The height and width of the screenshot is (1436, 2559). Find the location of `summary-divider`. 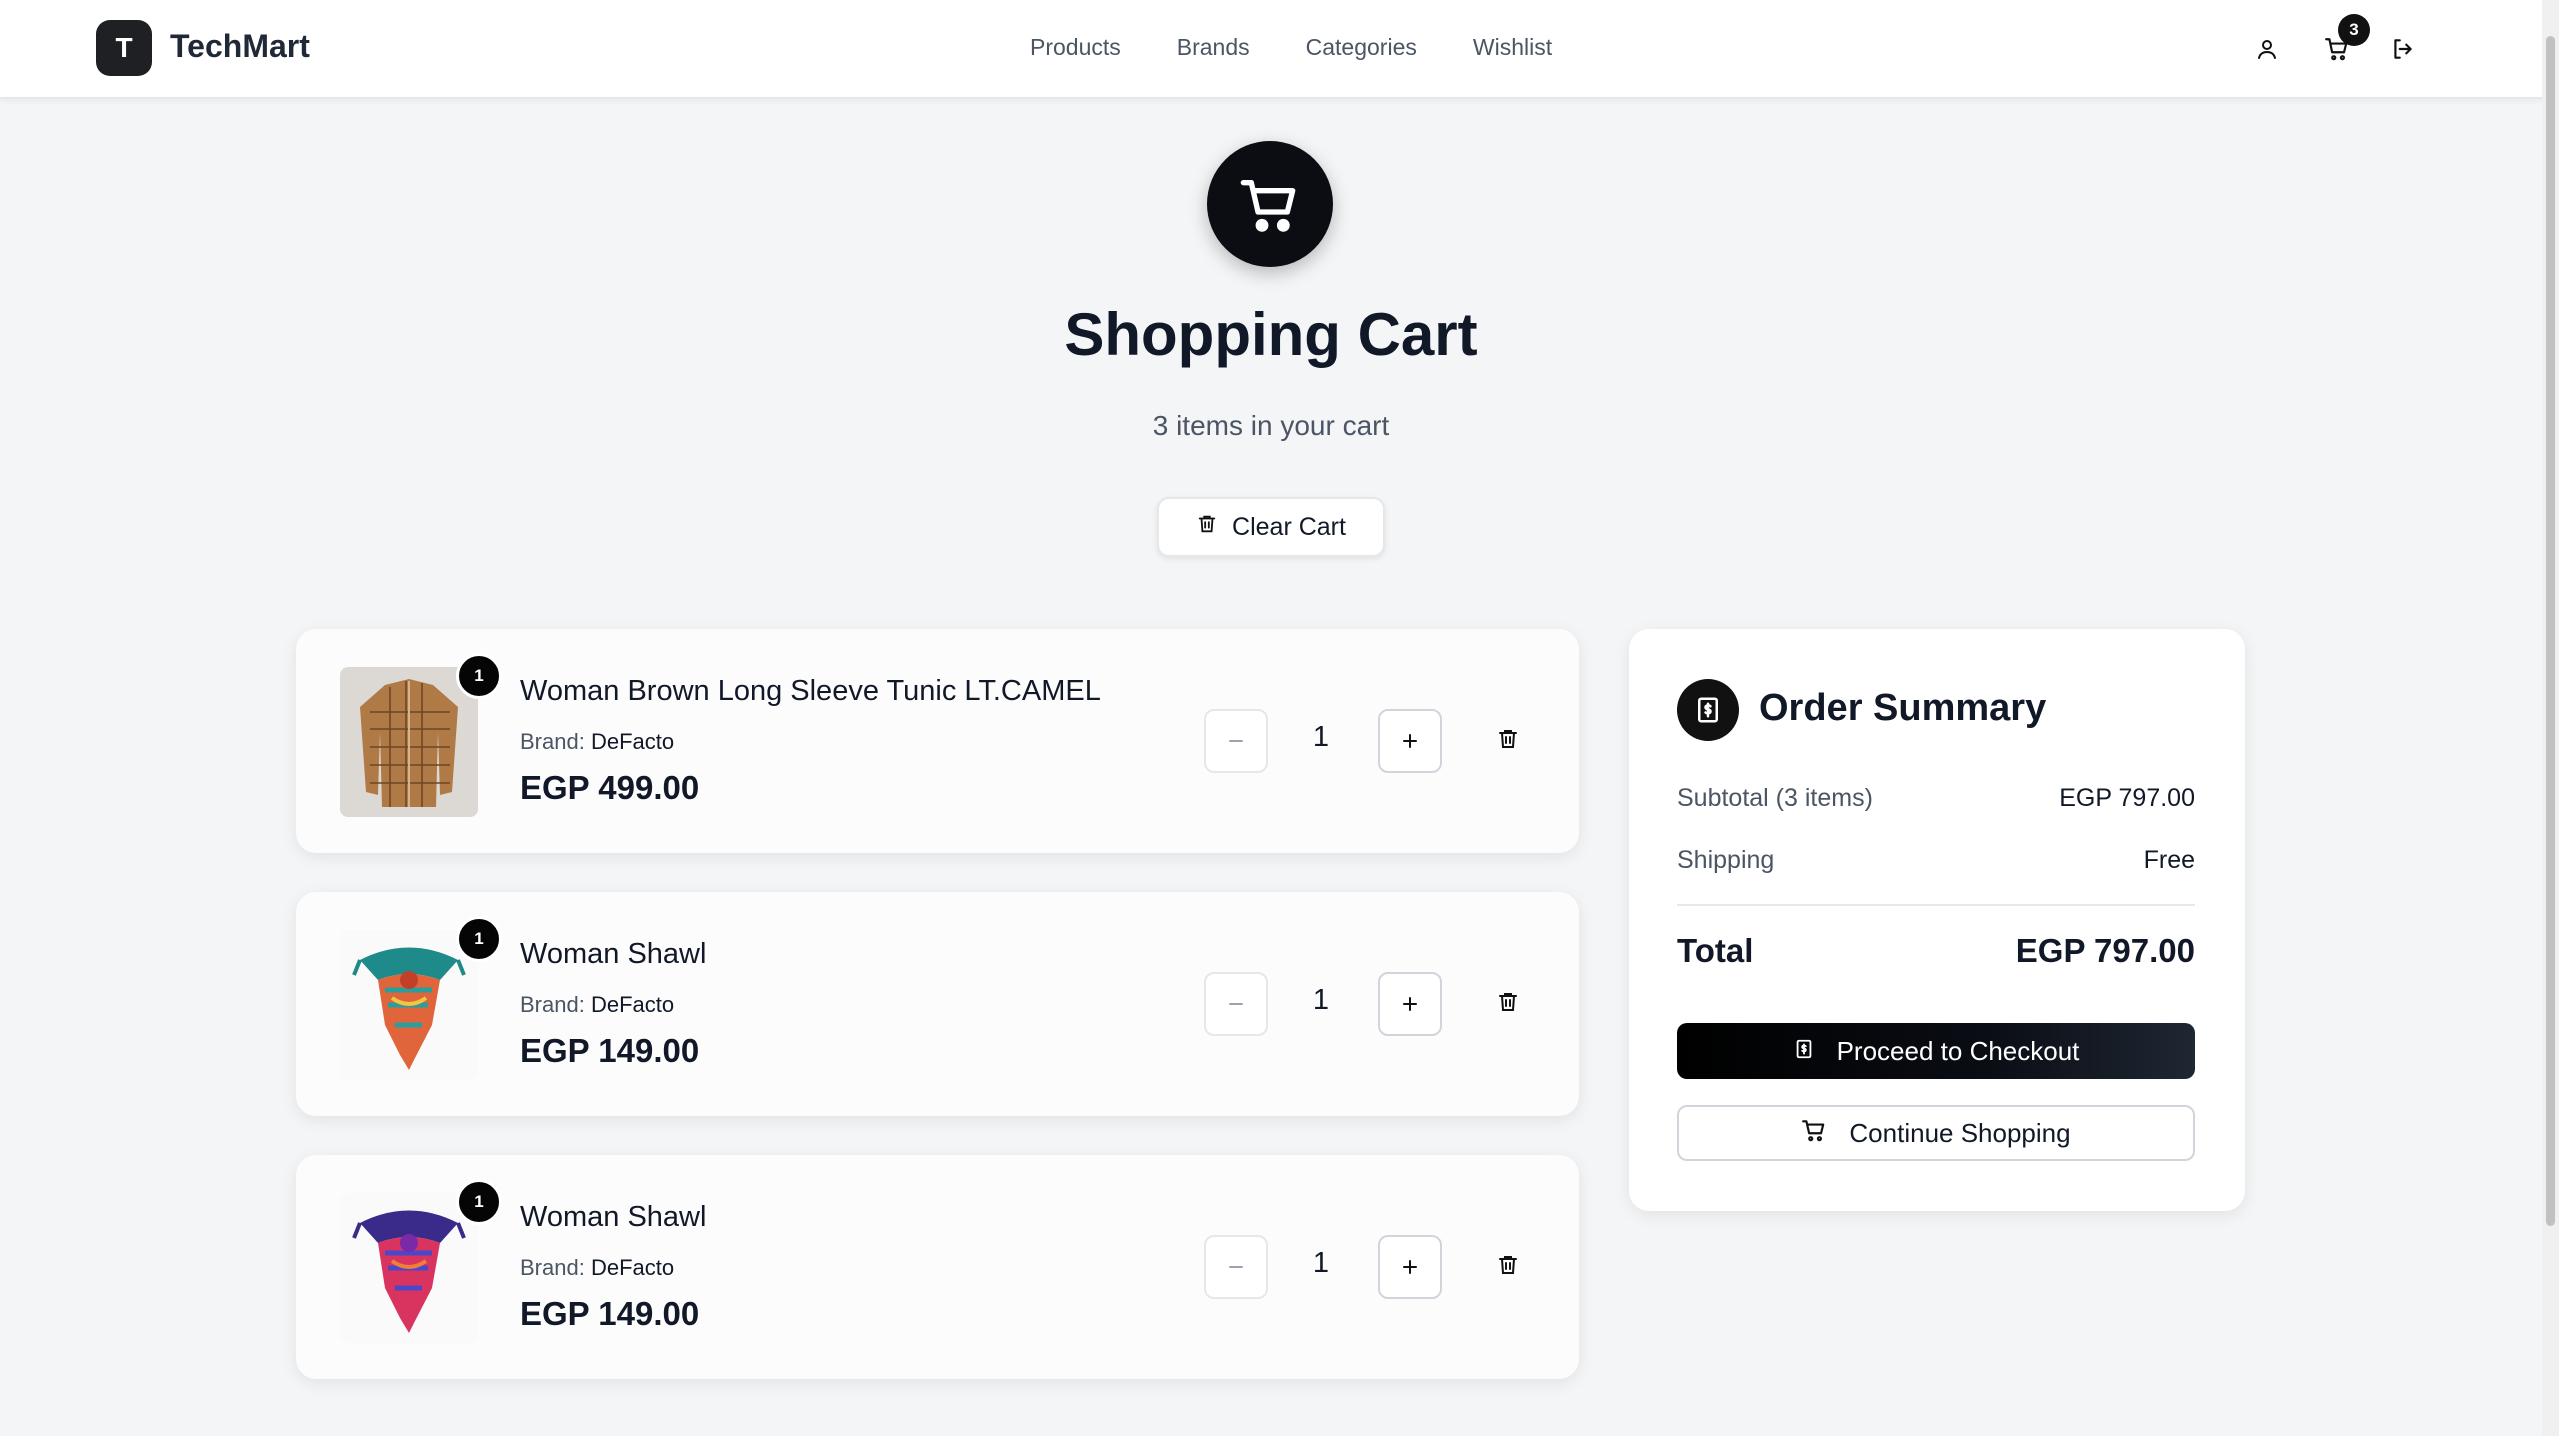

summary-divider is located at coordinates (1936, 905).